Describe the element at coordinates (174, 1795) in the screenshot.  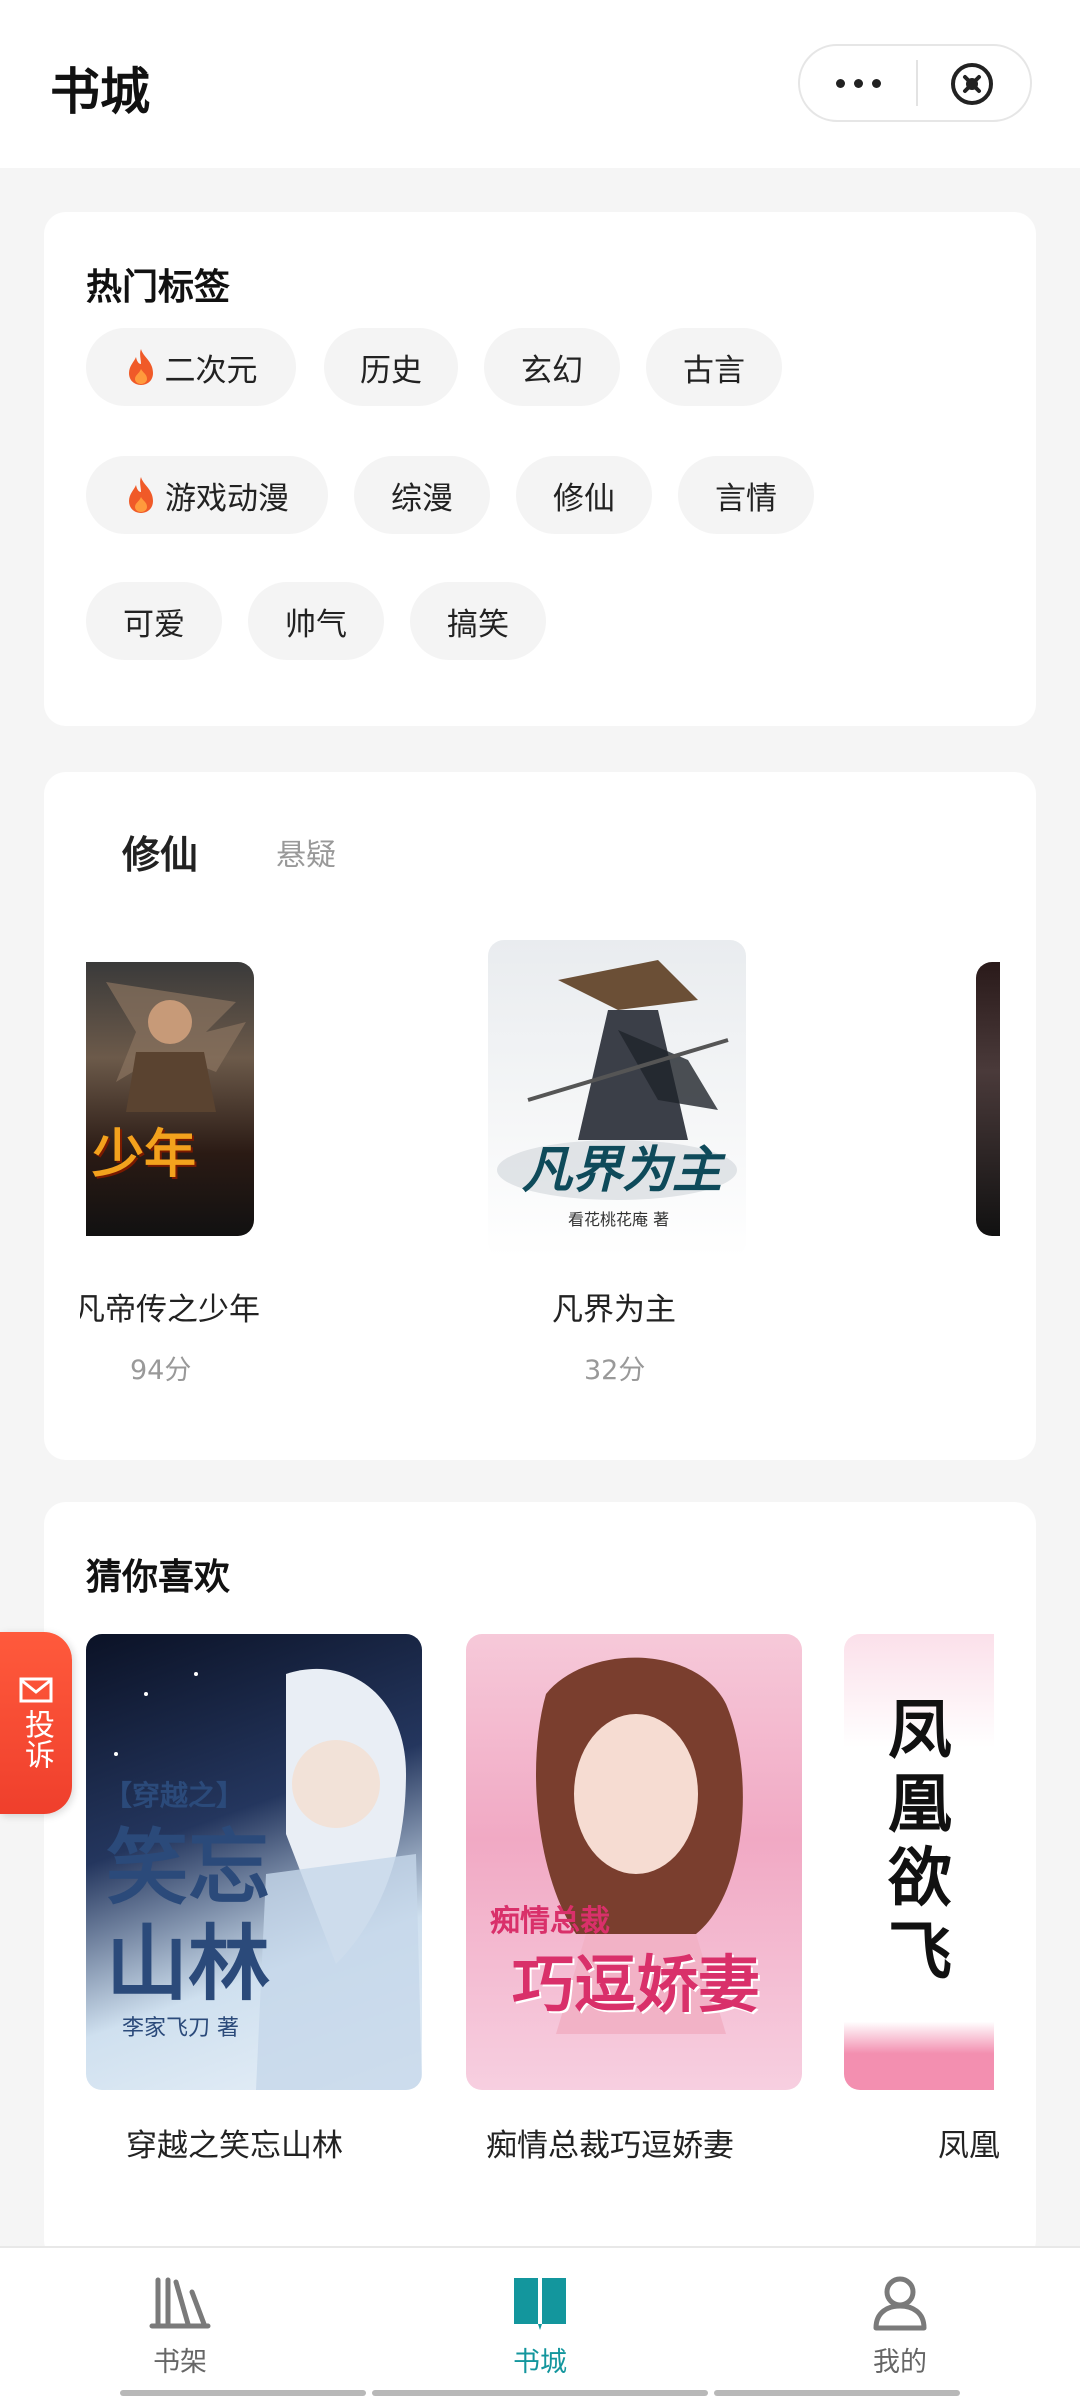
I see `cover-tag: 【穿越之】` at that location.